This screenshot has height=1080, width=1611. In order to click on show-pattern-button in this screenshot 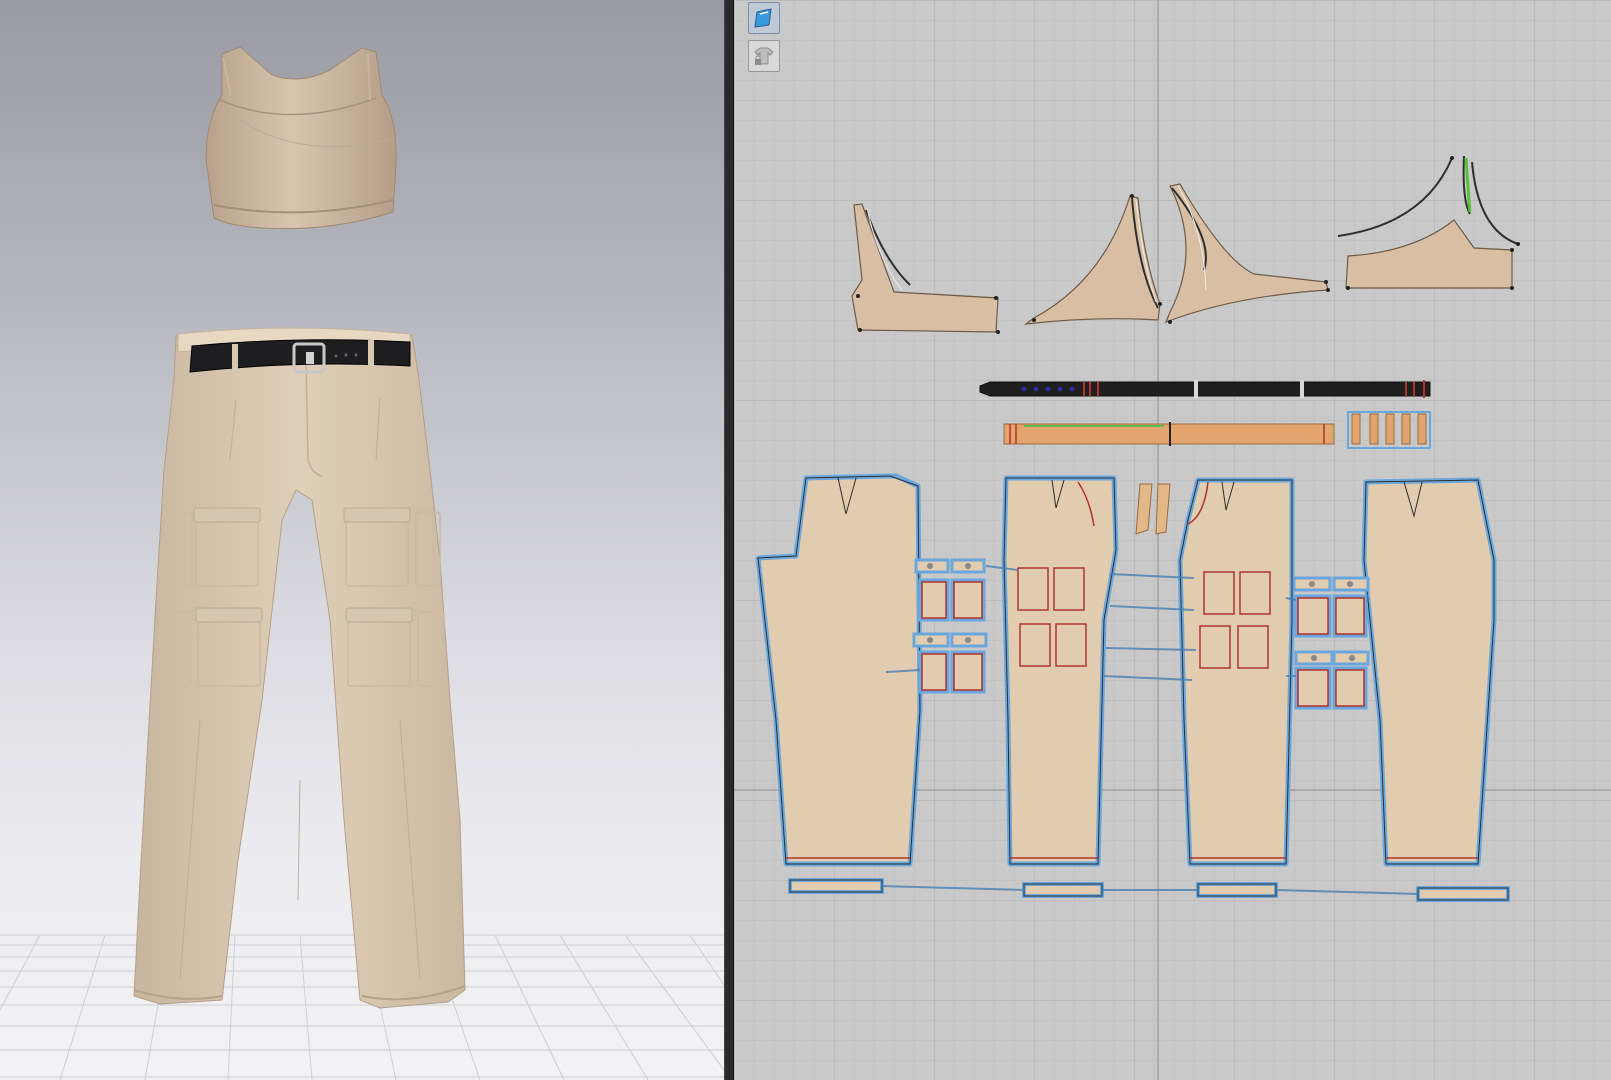, I will do `click(764, 18)`.